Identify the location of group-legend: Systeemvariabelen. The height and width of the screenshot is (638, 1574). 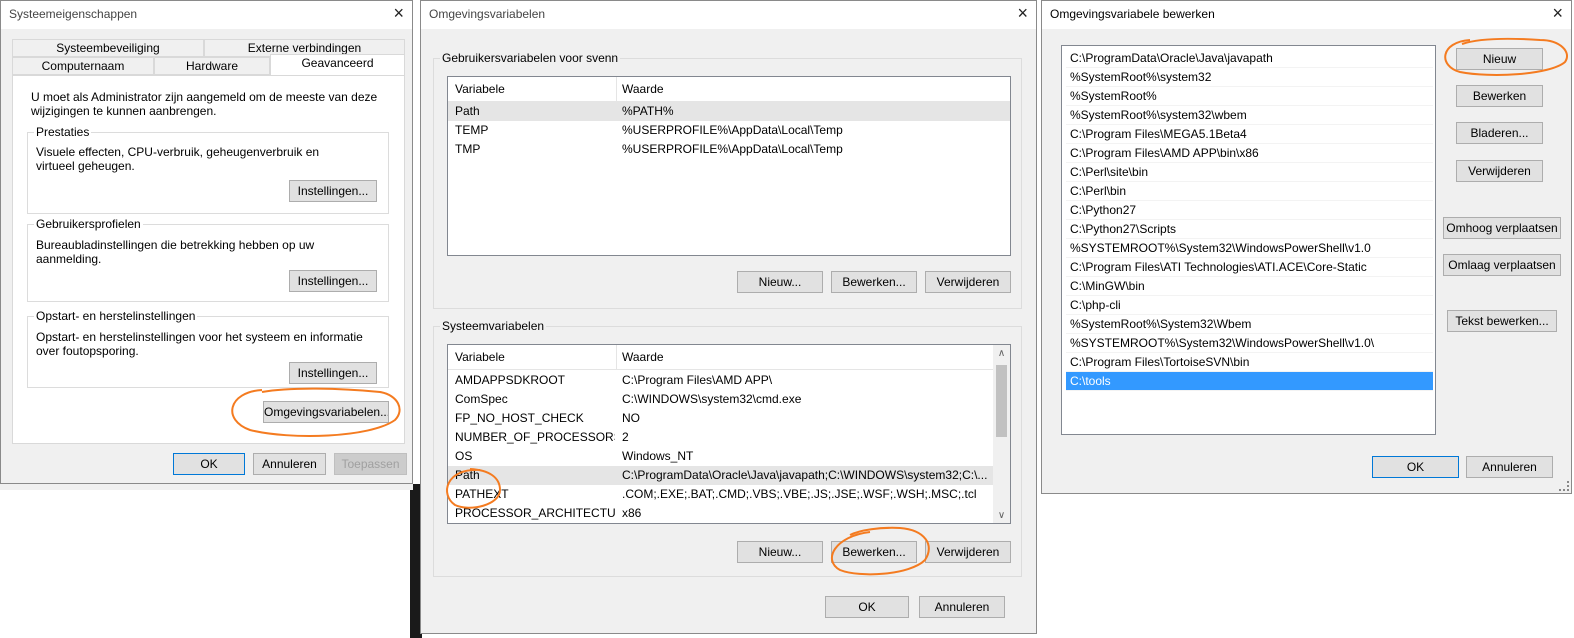
(493, 326).